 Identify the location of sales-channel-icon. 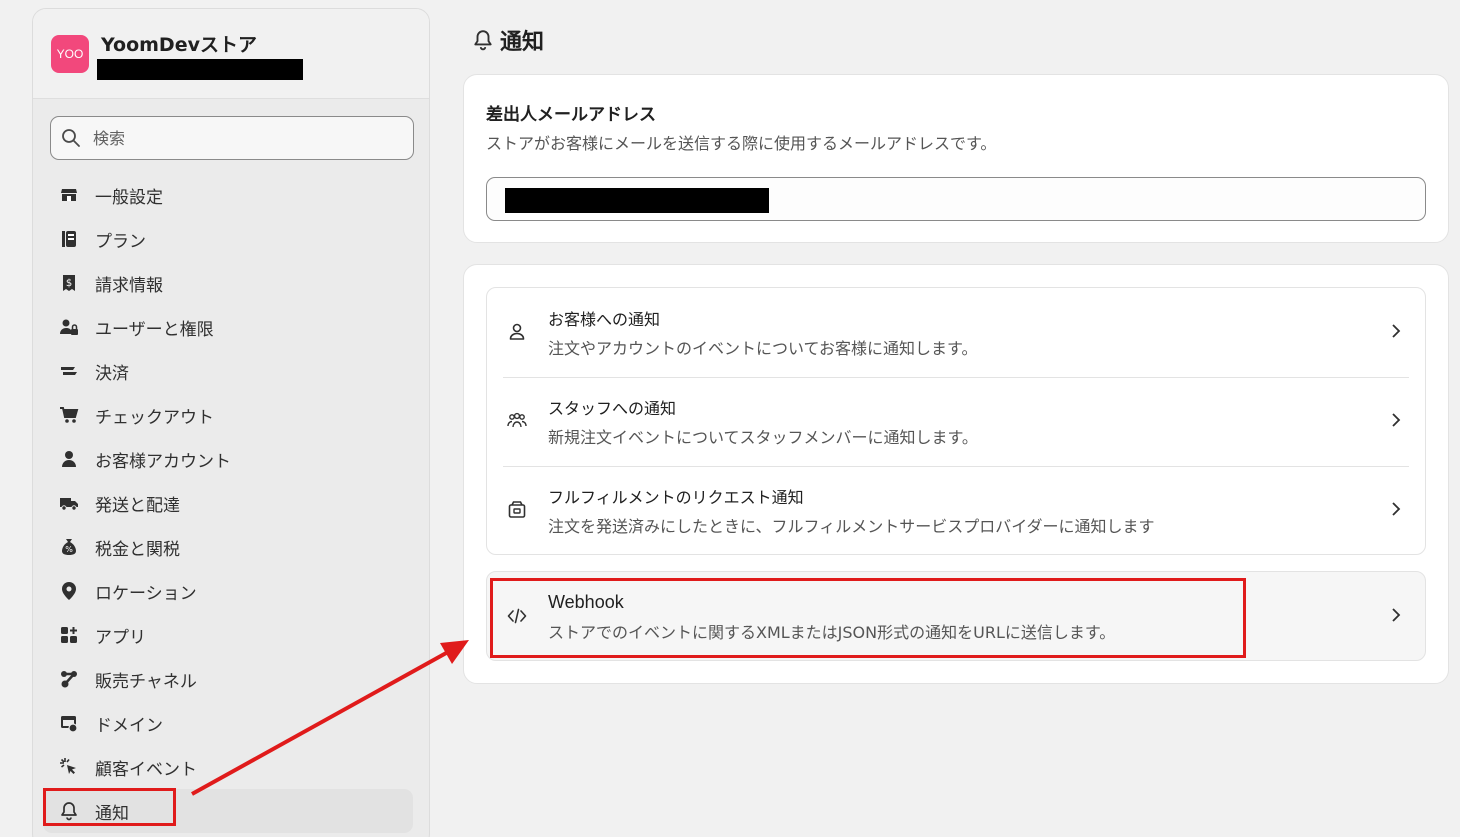
(69, 679).